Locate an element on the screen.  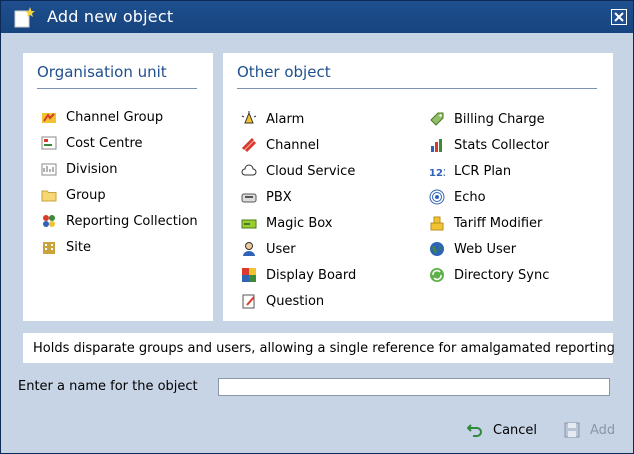
organisation-unit-heading: Organisation unit is located at coordinates (102, 72).